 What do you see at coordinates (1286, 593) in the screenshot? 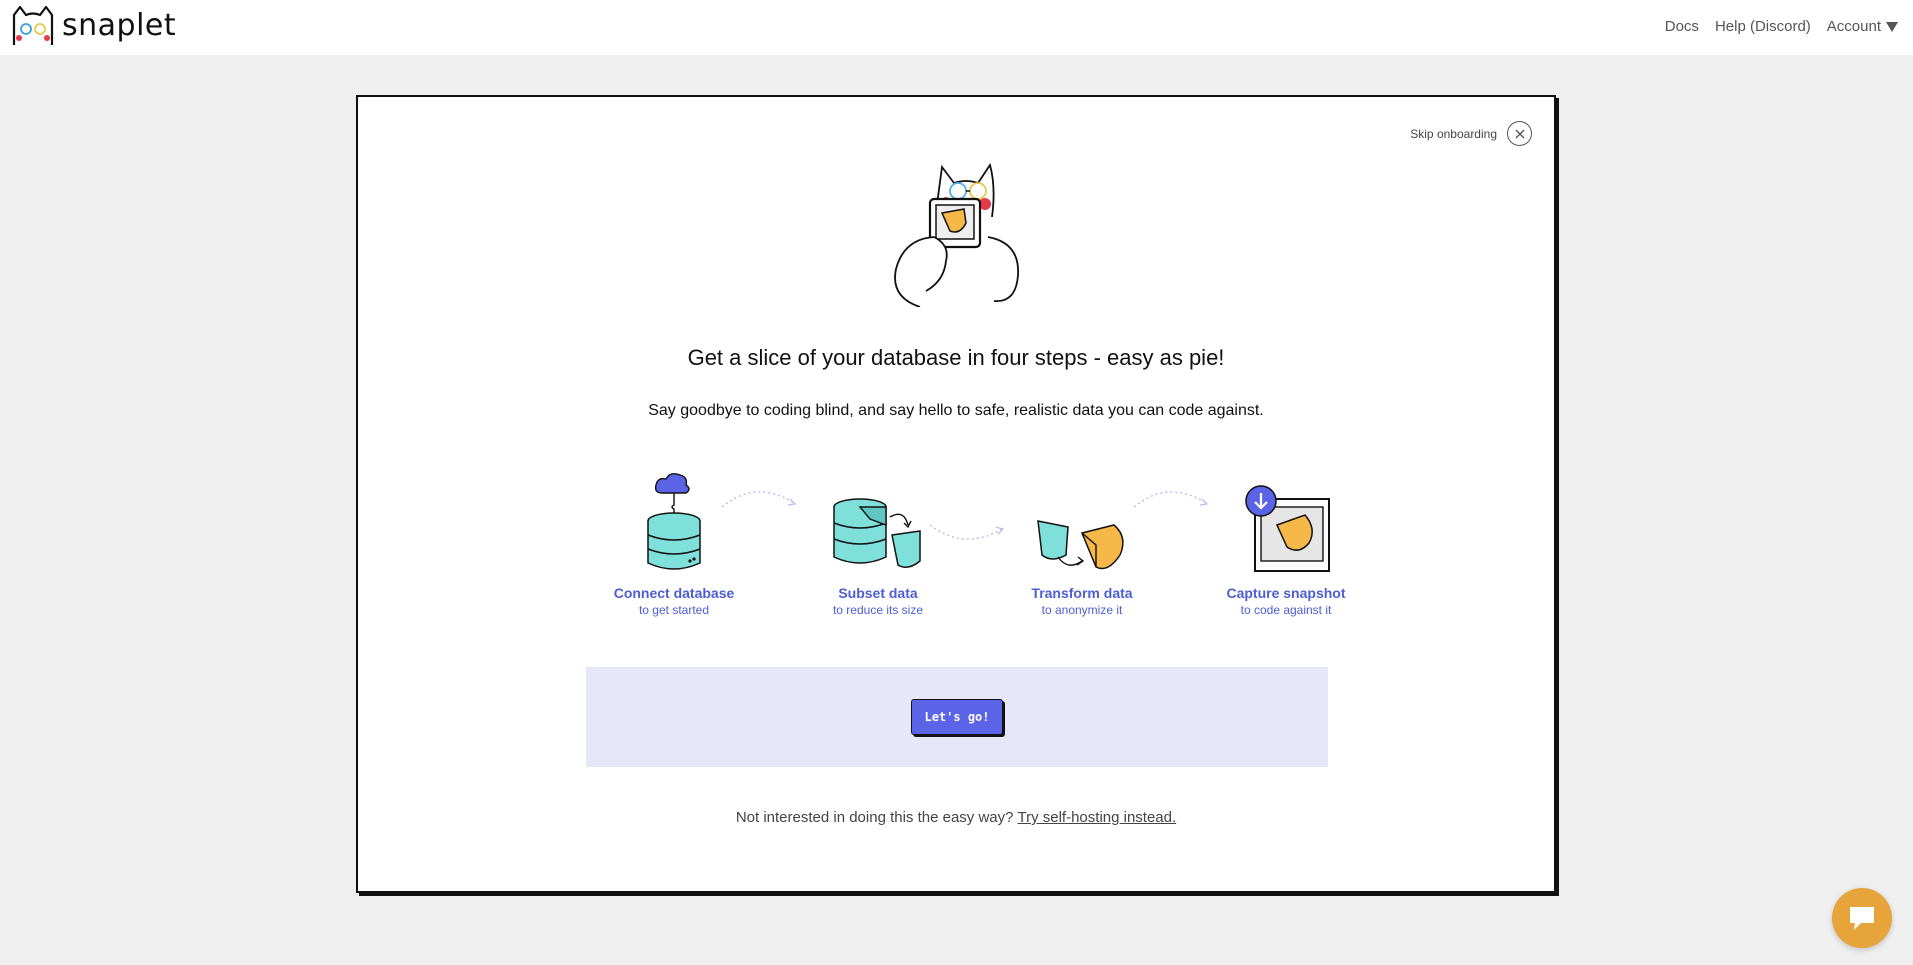
I see `step-title: Capture snapshot` at bounding box center [1286, 593].